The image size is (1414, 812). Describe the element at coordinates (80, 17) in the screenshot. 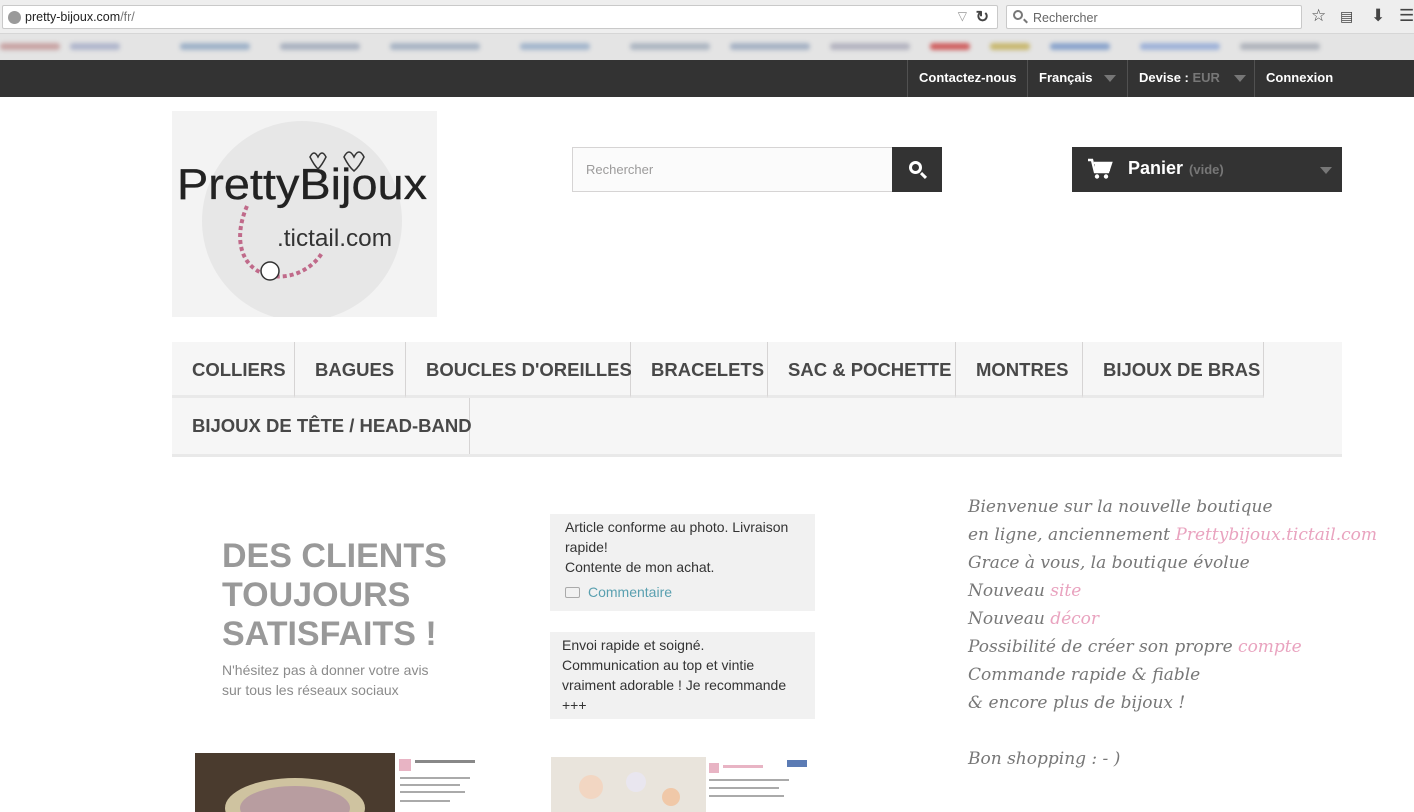

I see `url-text: pretty-bijoux.com/fr/` at that location.